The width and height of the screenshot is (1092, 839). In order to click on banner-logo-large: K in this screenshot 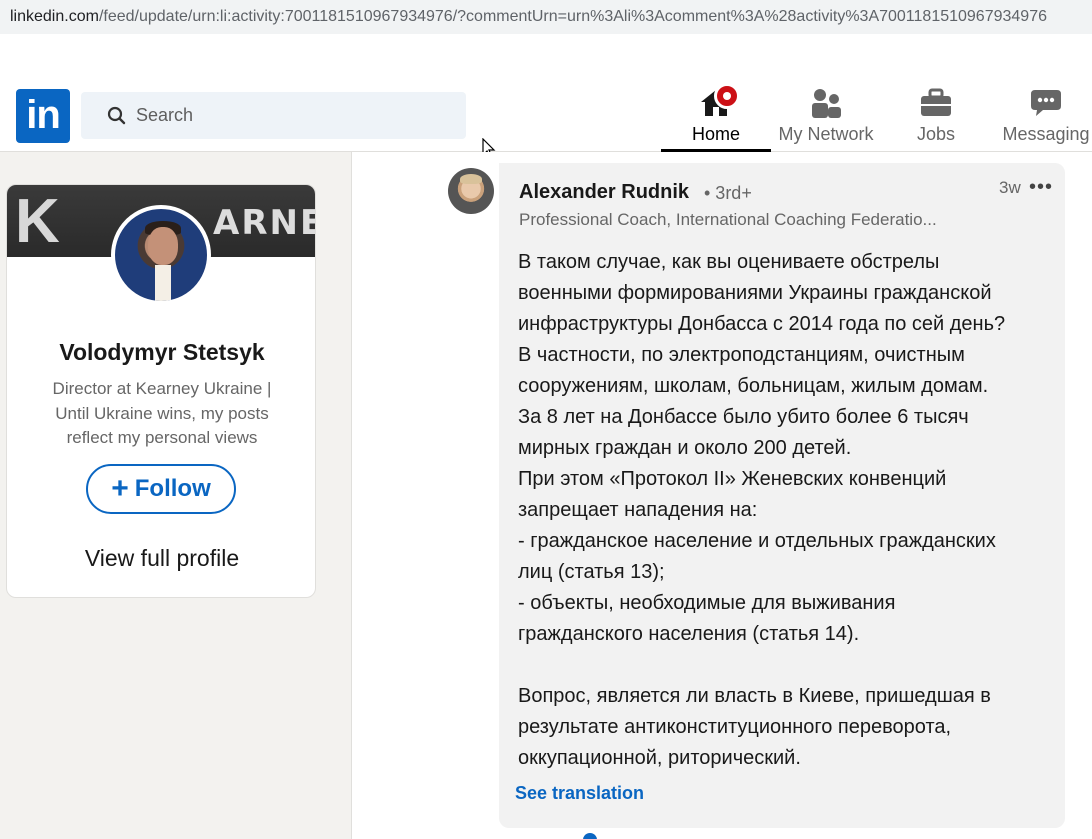, I will do `click(40, 221)`.